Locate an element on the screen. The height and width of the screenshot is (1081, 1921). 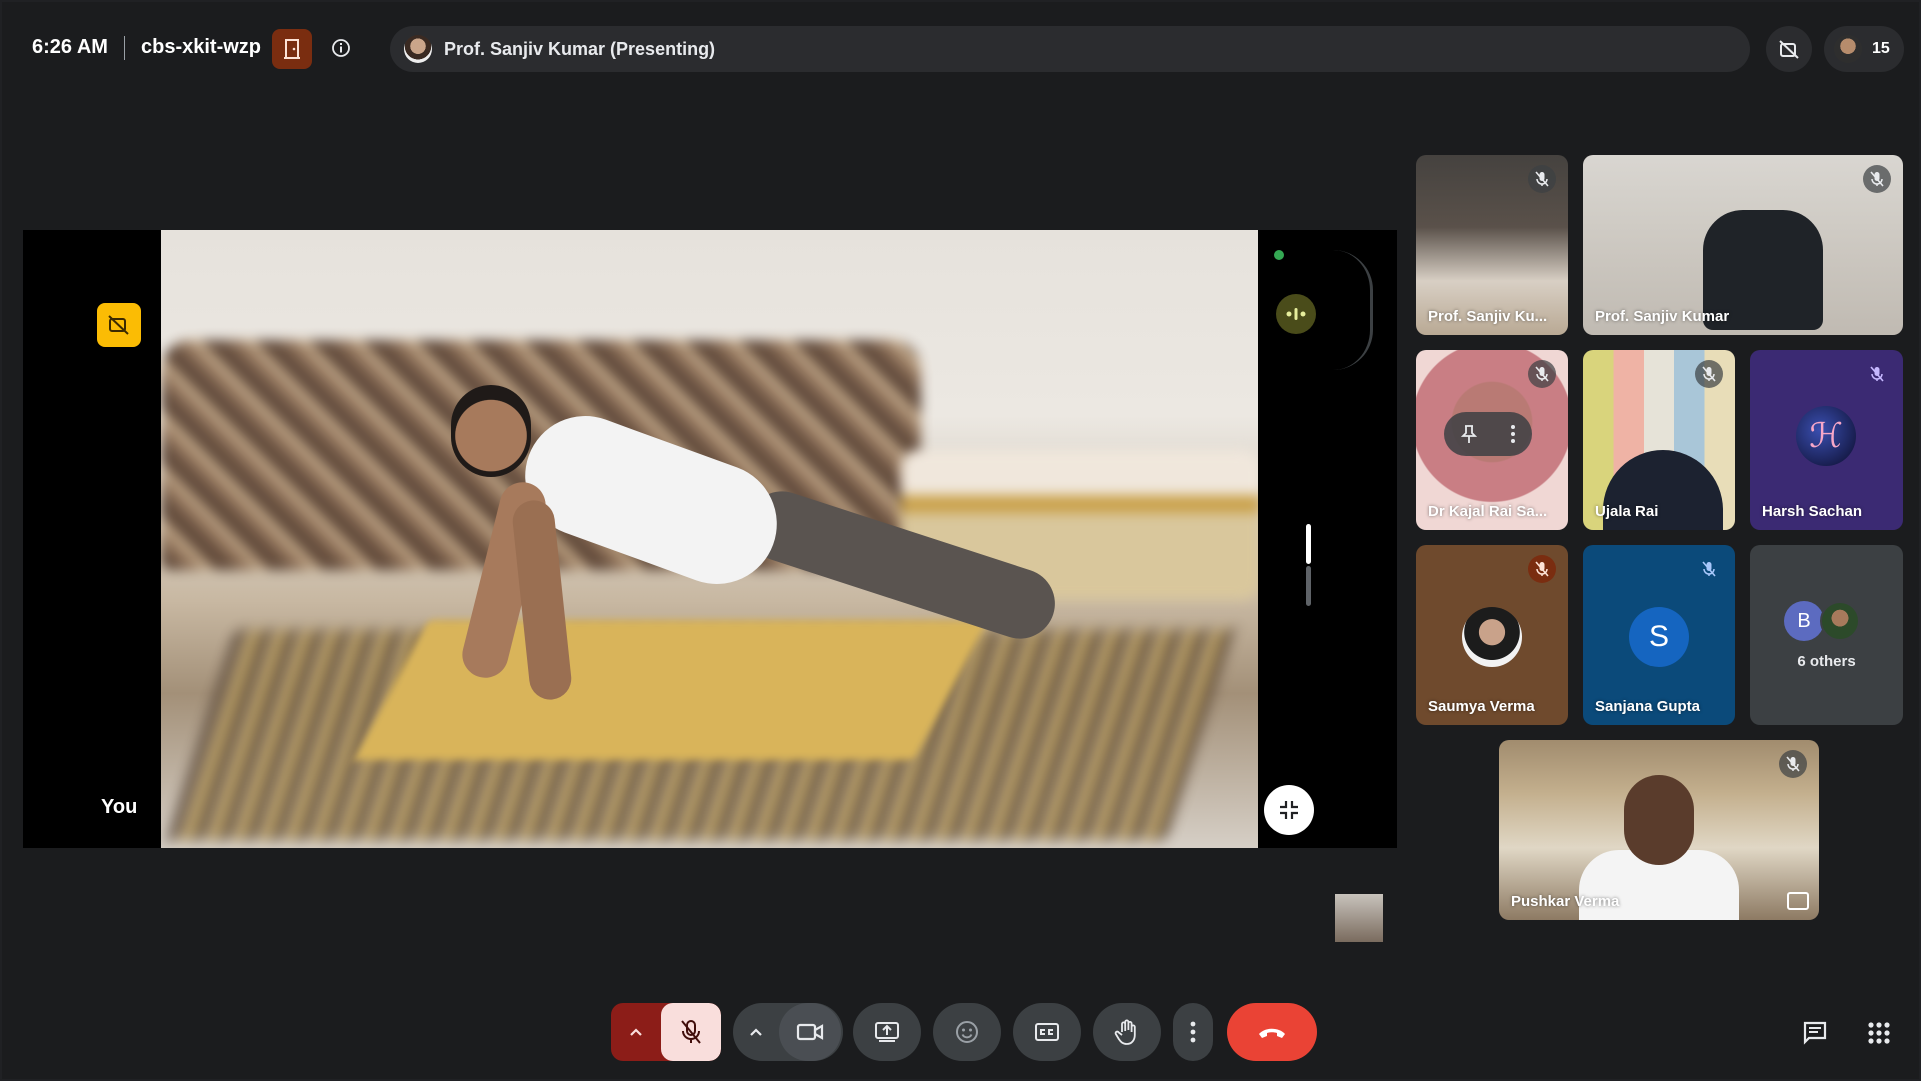
participant-avatar: S is located at coordinates (1659, 637).